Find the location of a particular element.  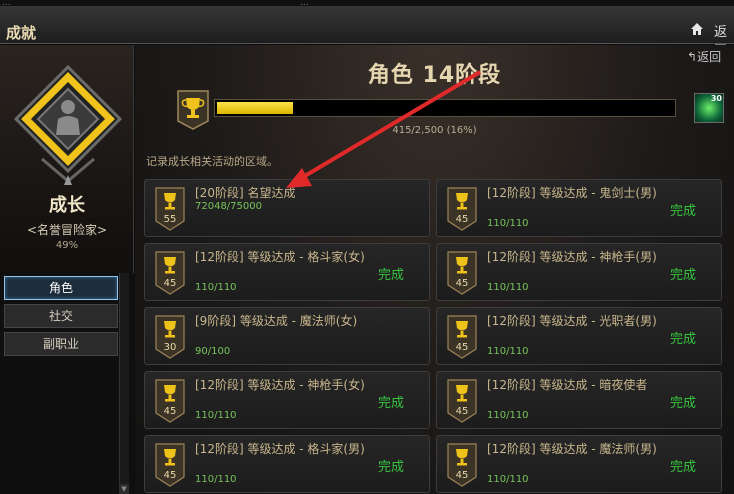

achievement-card: 45 [12阶段] 等级达成 - 格斗家(男) 110/110 完成 is located at coordinates (287, 464).